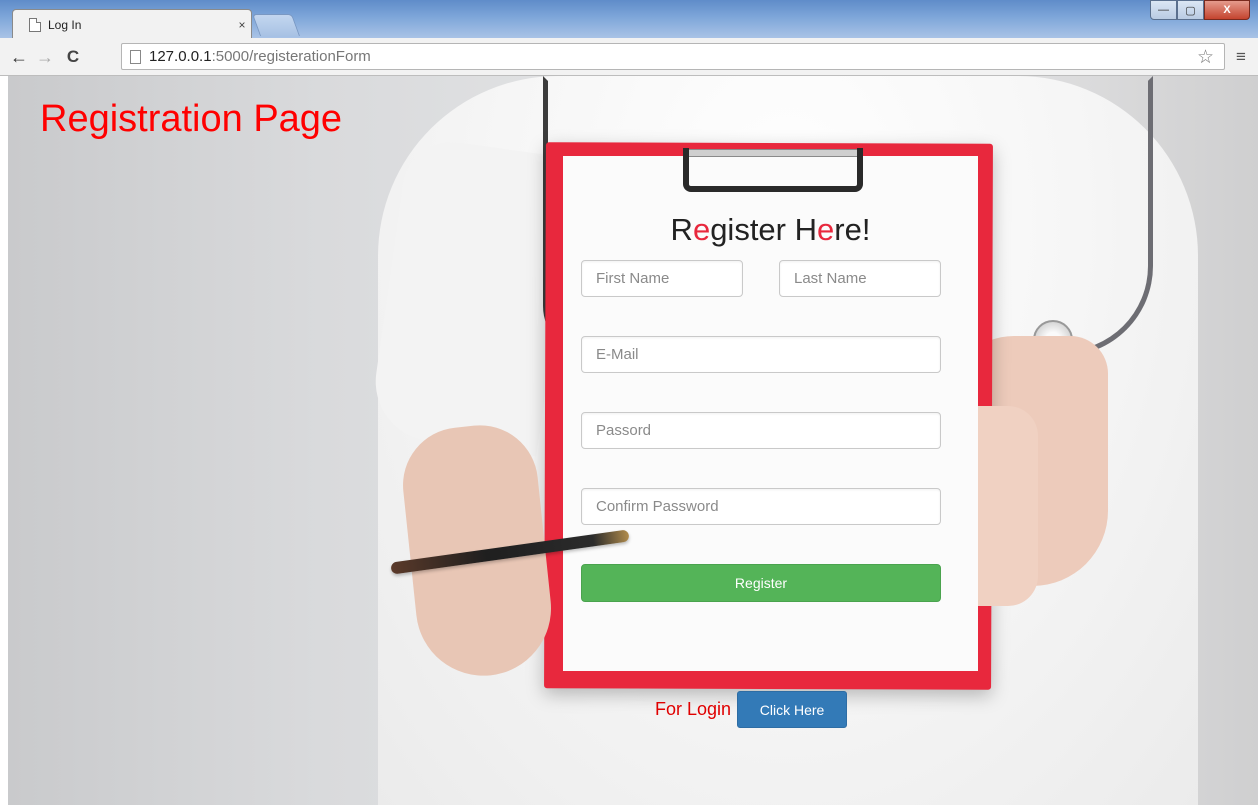 This screenshot has height=805, width=1258. Describe the element at coordinates (662, 278) in the screenshot. I see `first-name-input` at that location.